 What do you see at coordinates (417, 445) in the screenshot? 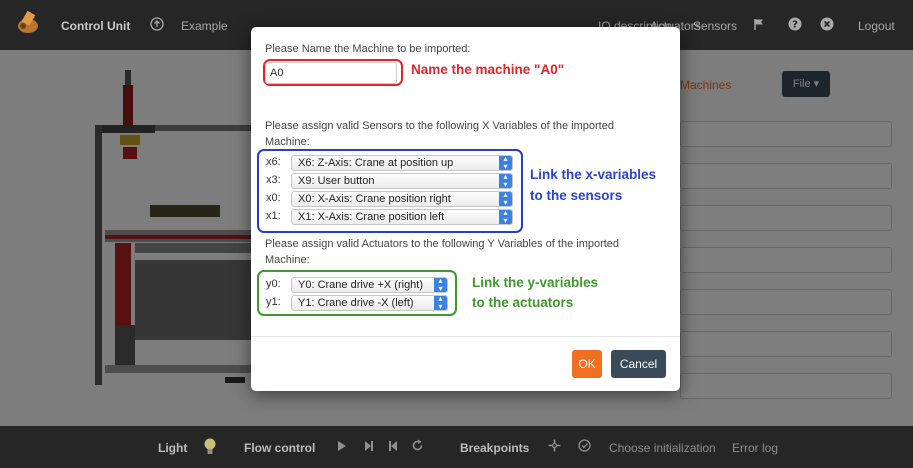
I see `reset-icon` at bounding box center [417, 445].